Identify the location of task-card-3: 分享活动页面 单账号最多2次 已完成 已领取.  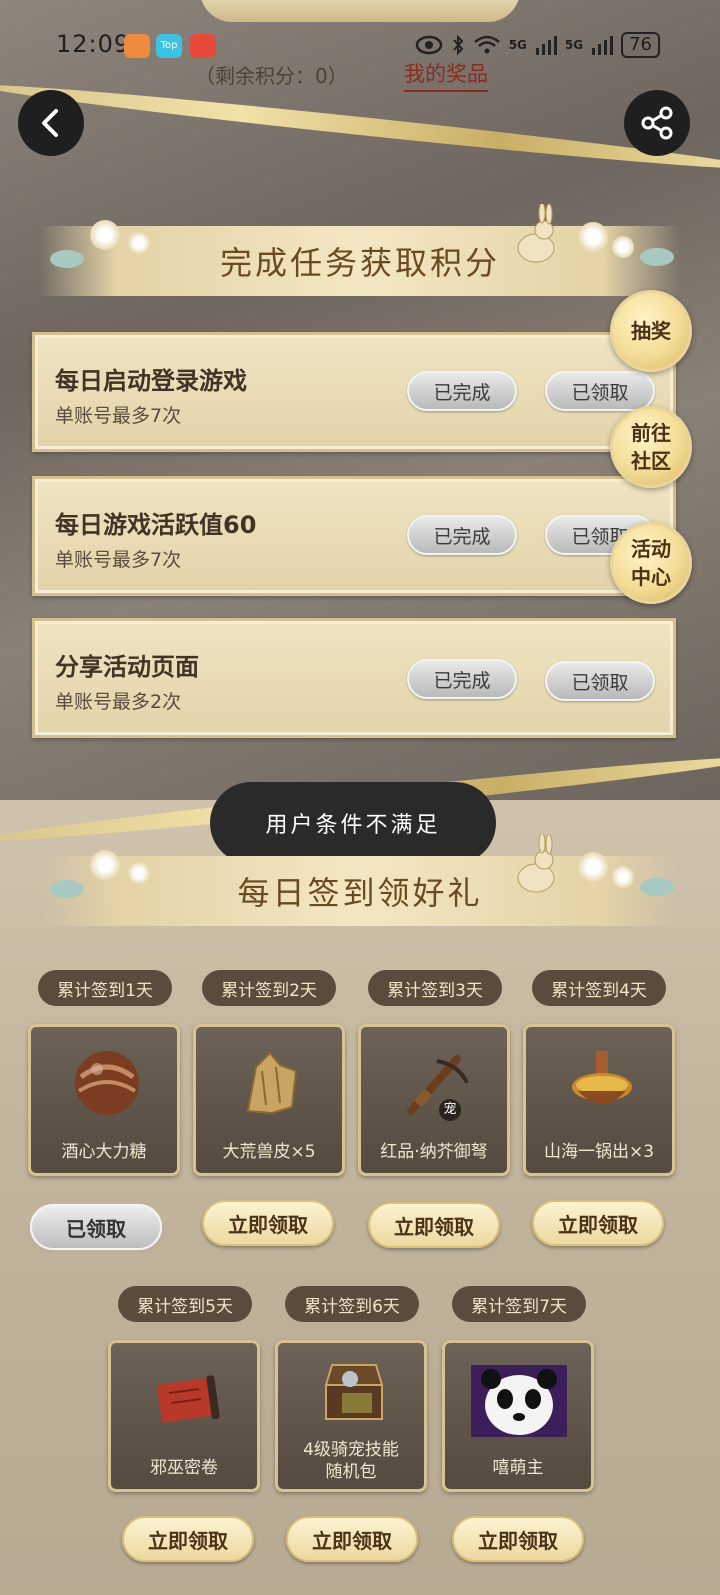
(354, 678).